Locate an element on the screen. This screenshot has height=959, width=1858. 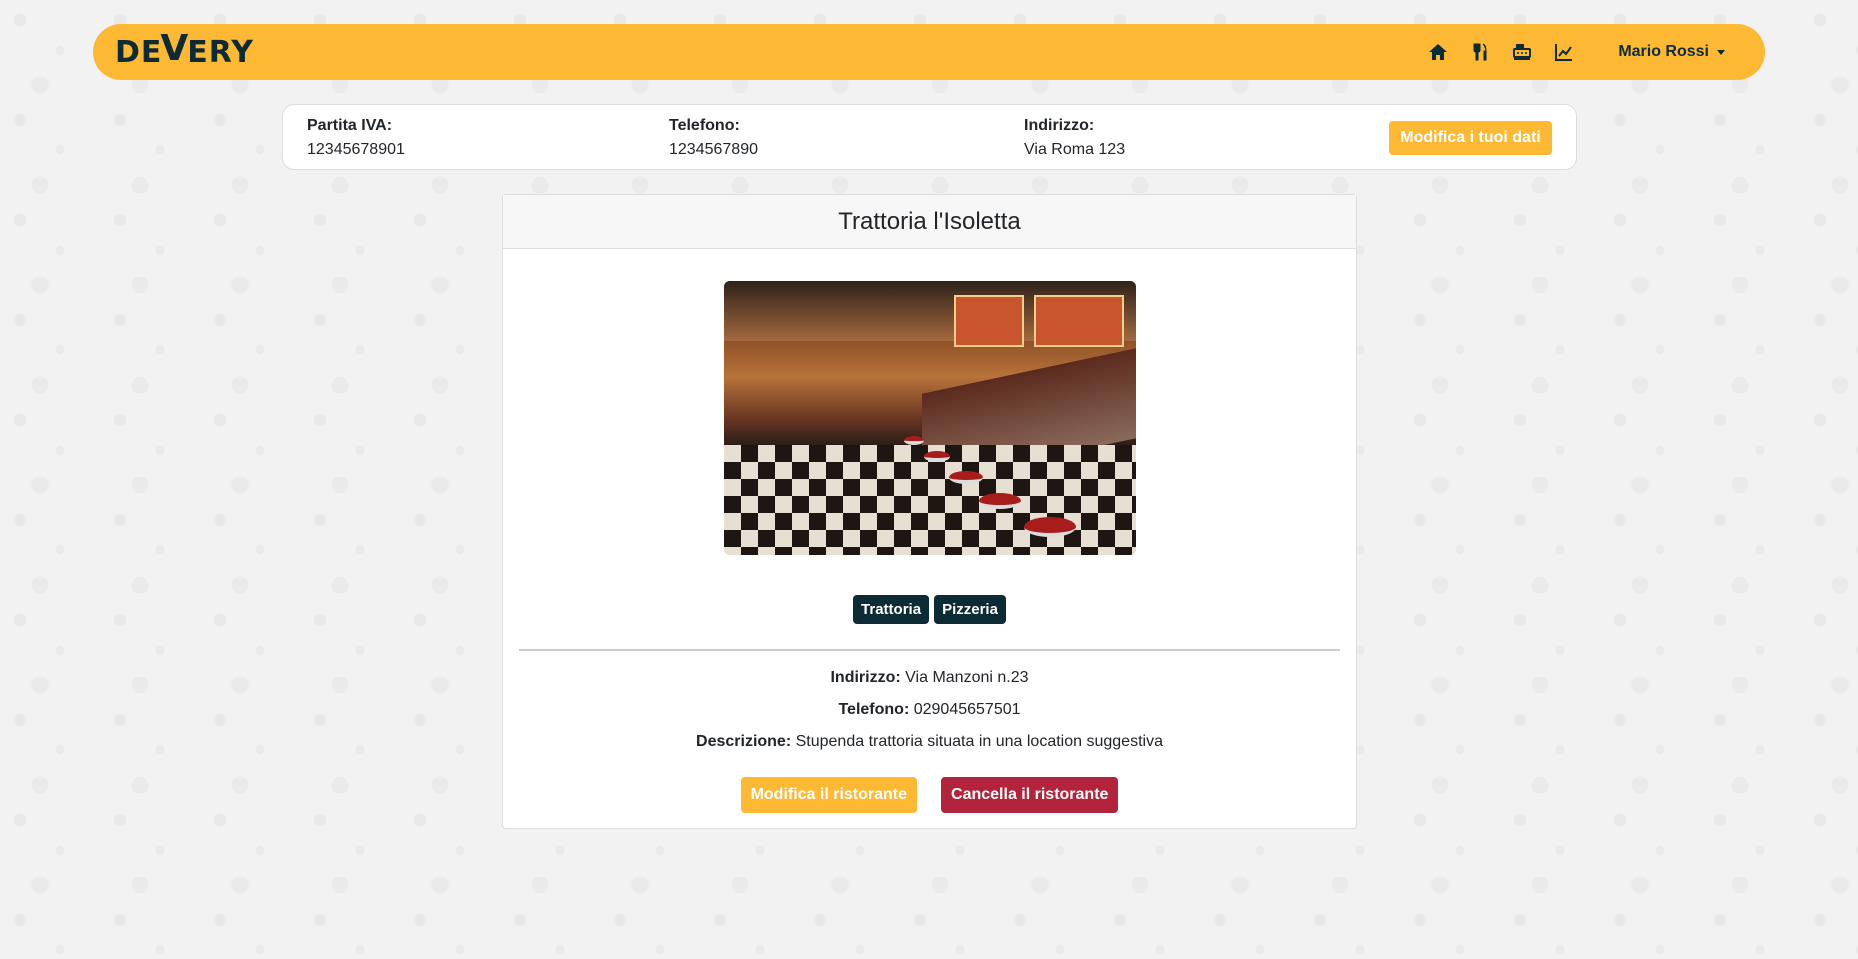
restaurant-description-label: Descrizione: is located at coordinates (744, 741).